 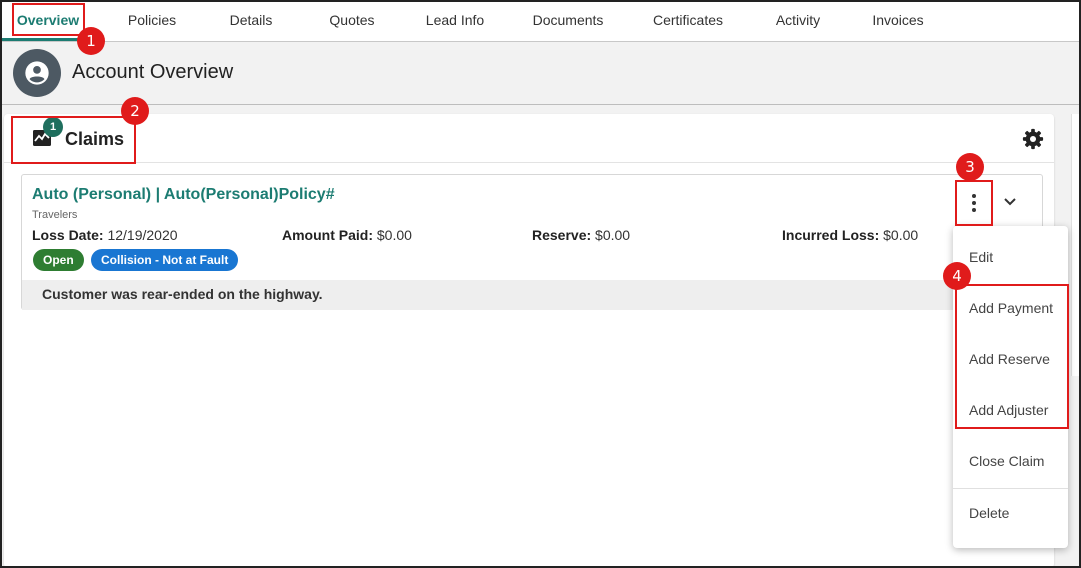 I want to click on tab-overview: Overview, so click(x=48, y=20).